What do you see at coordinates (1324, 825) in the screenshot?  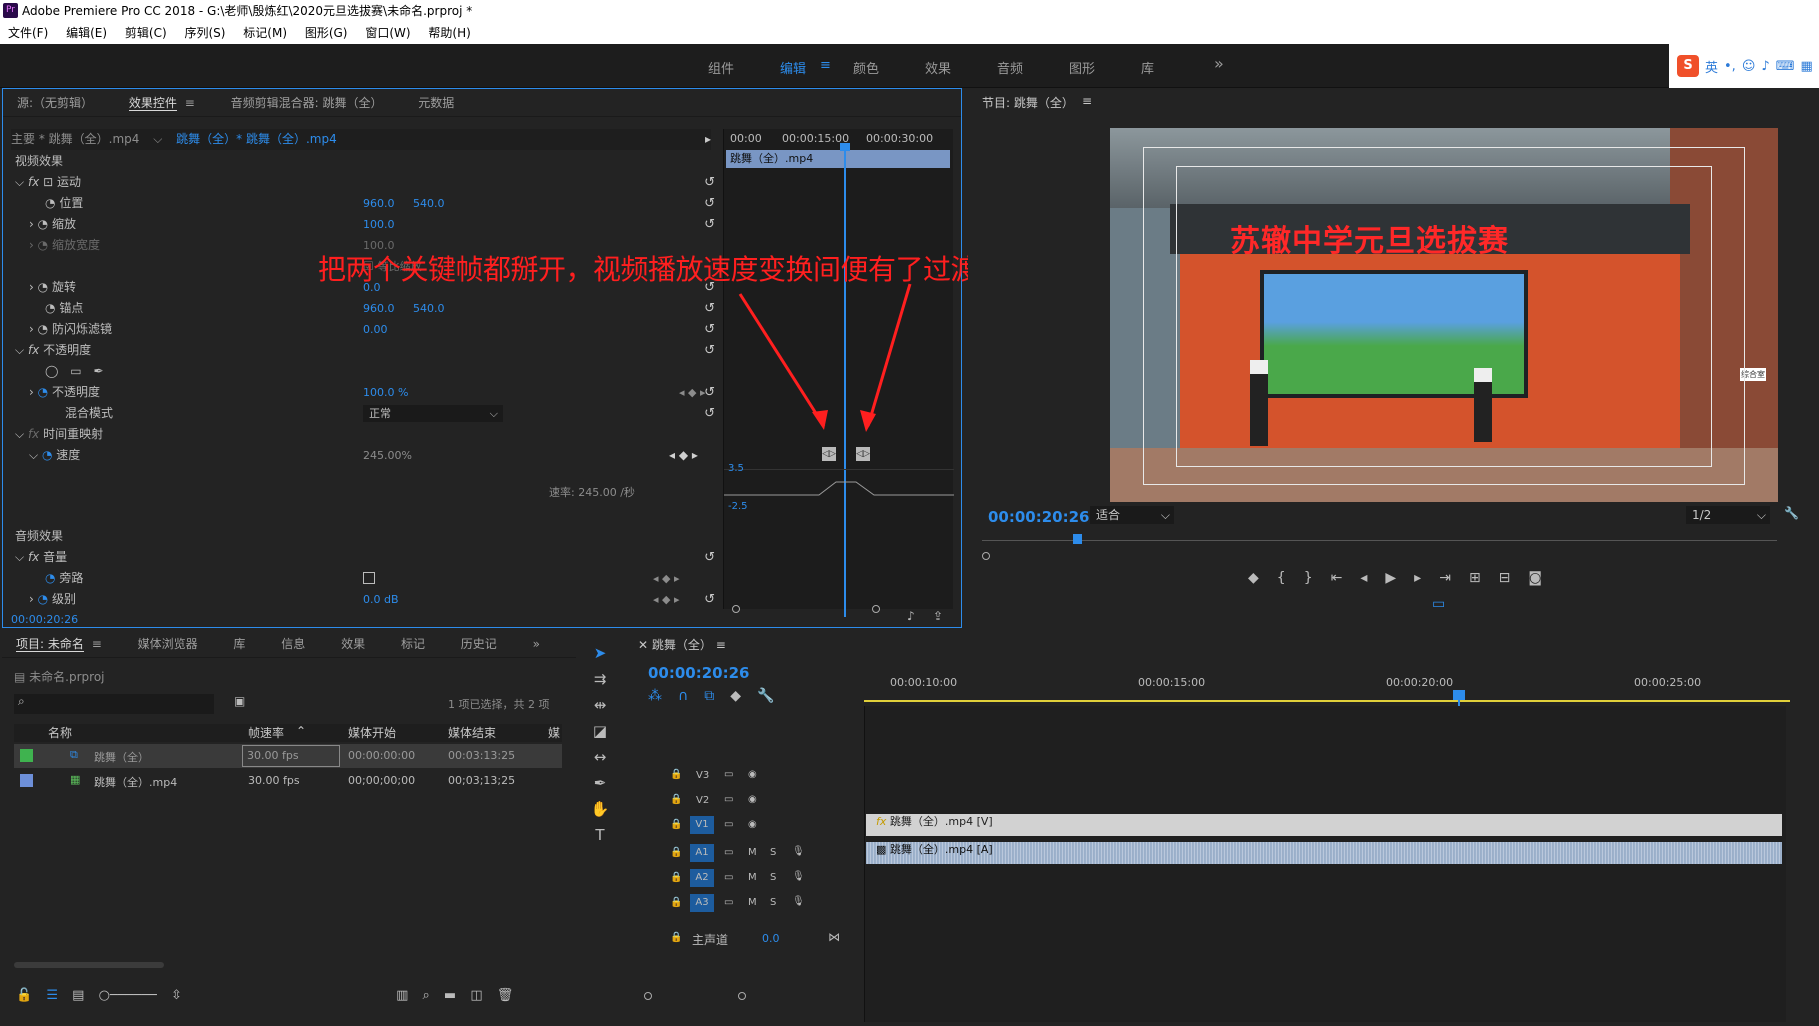 I see `video-clip: fx 跳舞（全）.mp4 [V]` at bounding box center [1324, 825].